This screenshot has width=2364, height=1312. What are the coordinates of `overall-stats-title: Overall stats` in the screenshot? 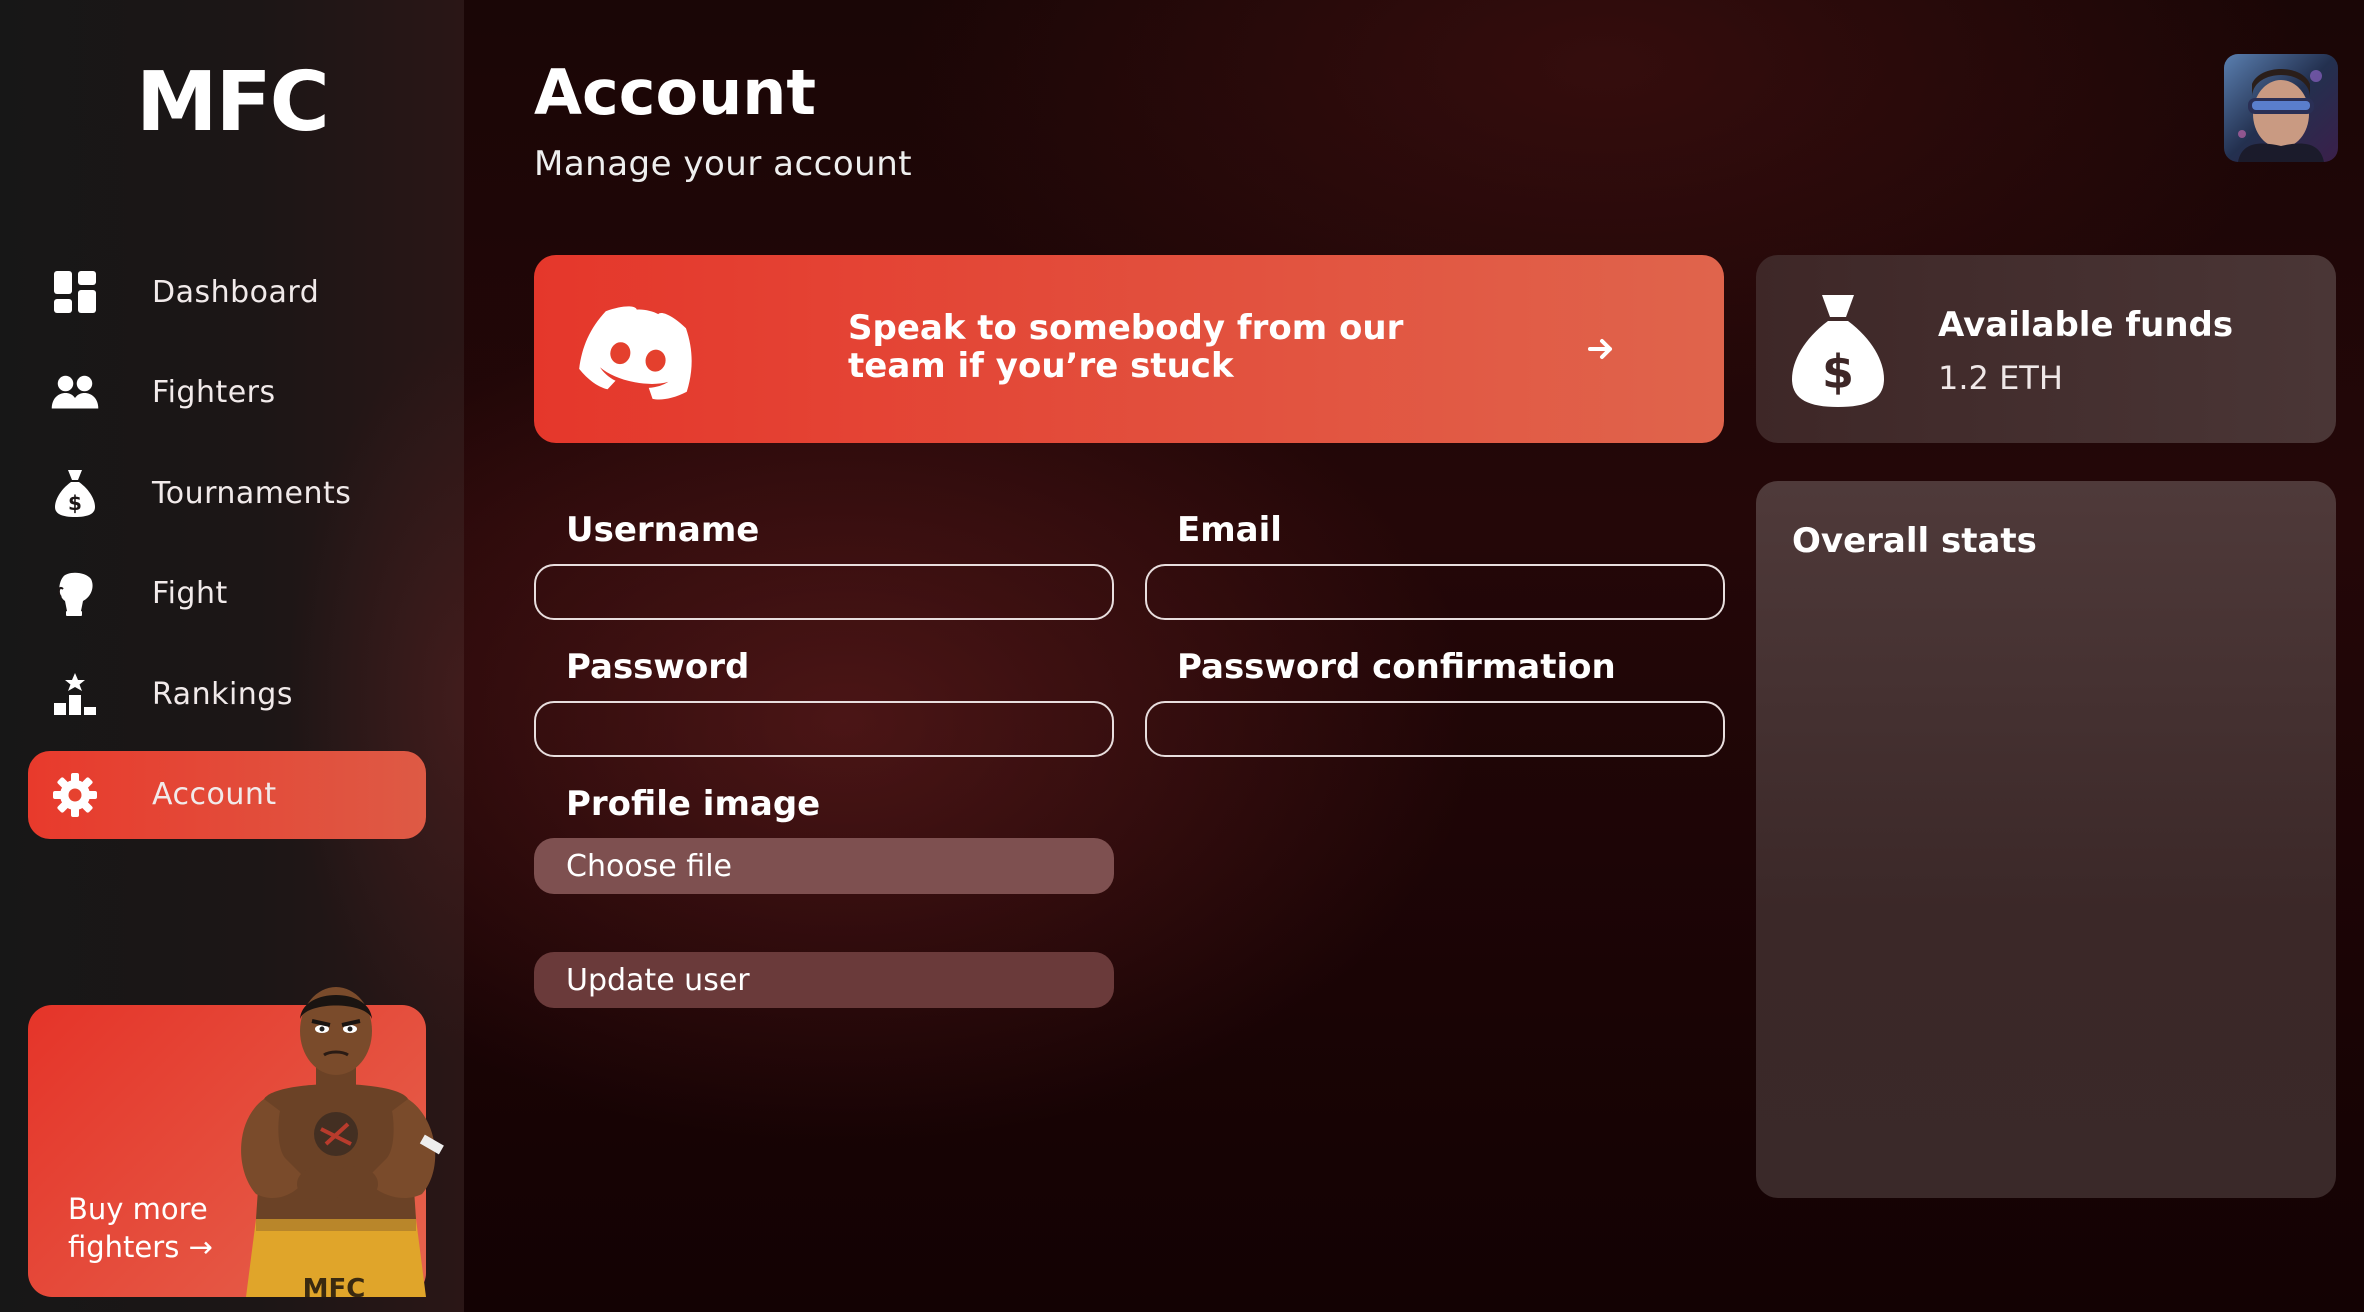 It's located at (1914, 541).